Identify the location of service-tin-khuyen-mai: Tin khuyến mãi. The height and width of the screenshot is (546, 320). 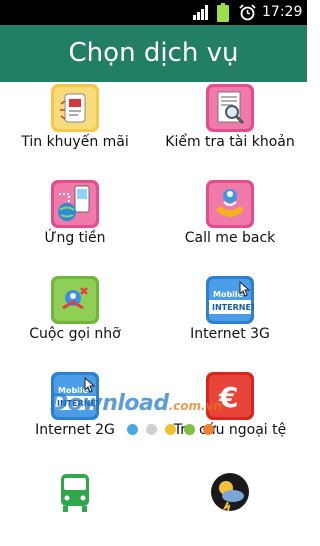
(75, 122).